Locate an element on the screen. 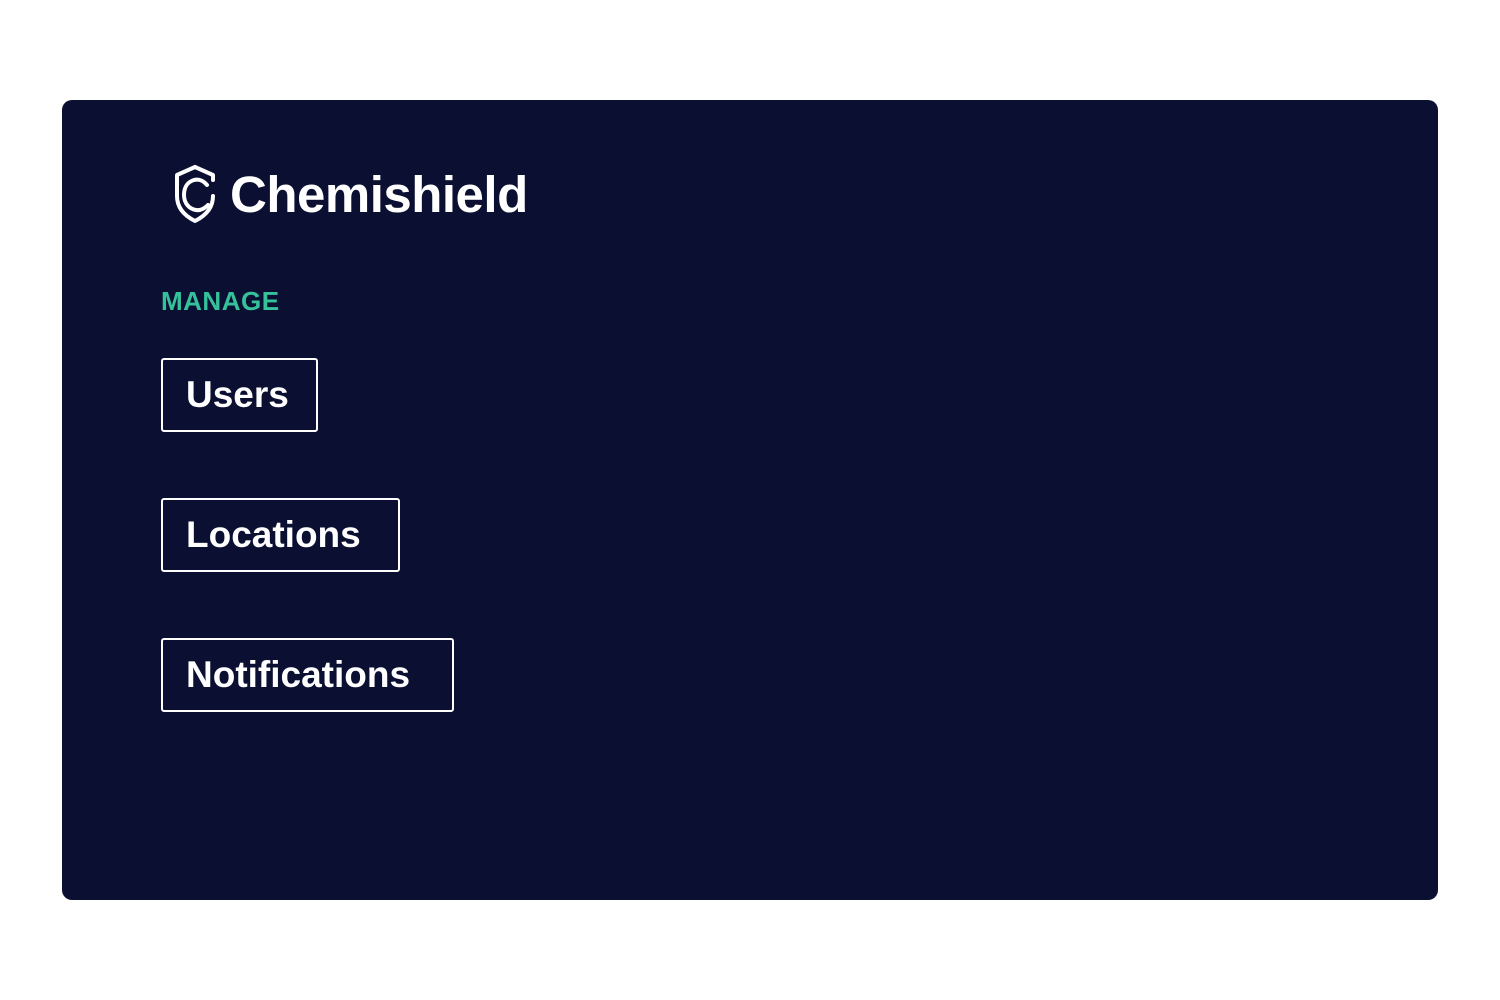 This screenshot has width=1500, height=1000. users-button: Users is located at coordinates (239, 395).